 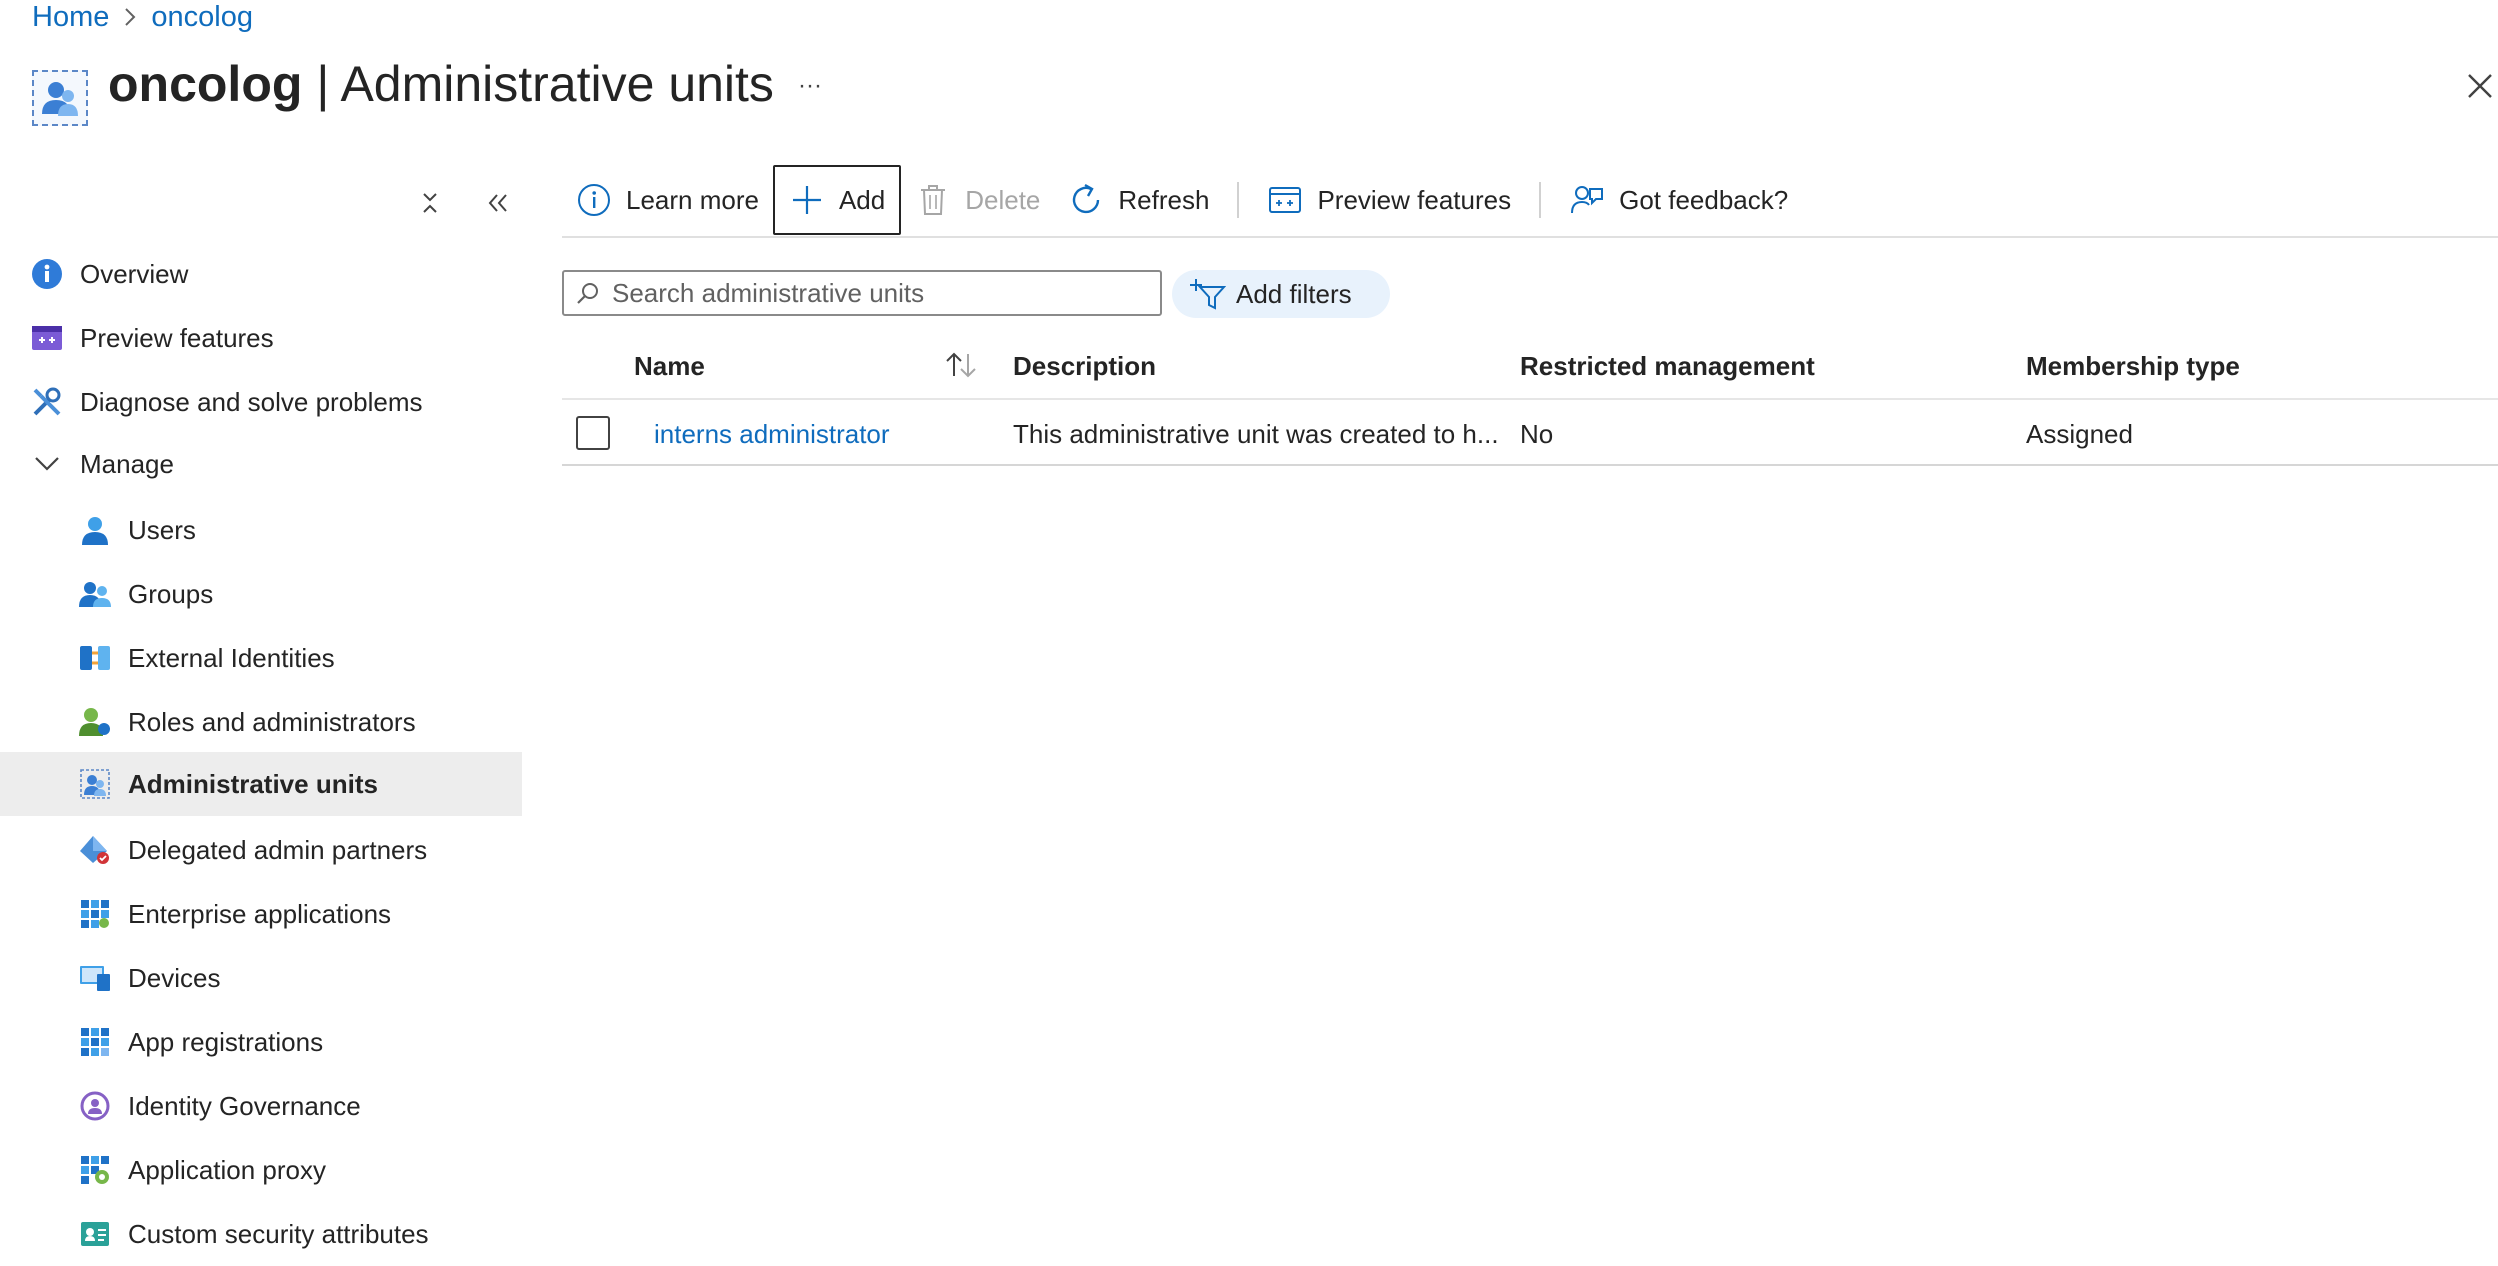 I want to click on sidebar-item-label: App registrations, so click(x=226, y=1041).